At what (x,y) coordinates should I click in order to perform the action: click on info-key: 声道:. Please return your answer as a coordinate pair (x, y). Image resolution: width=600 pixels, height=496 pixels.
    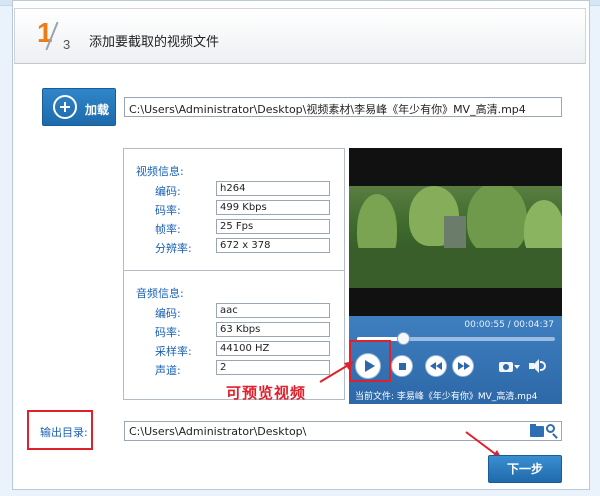
    Looking at the image, I should click on (168, 370).